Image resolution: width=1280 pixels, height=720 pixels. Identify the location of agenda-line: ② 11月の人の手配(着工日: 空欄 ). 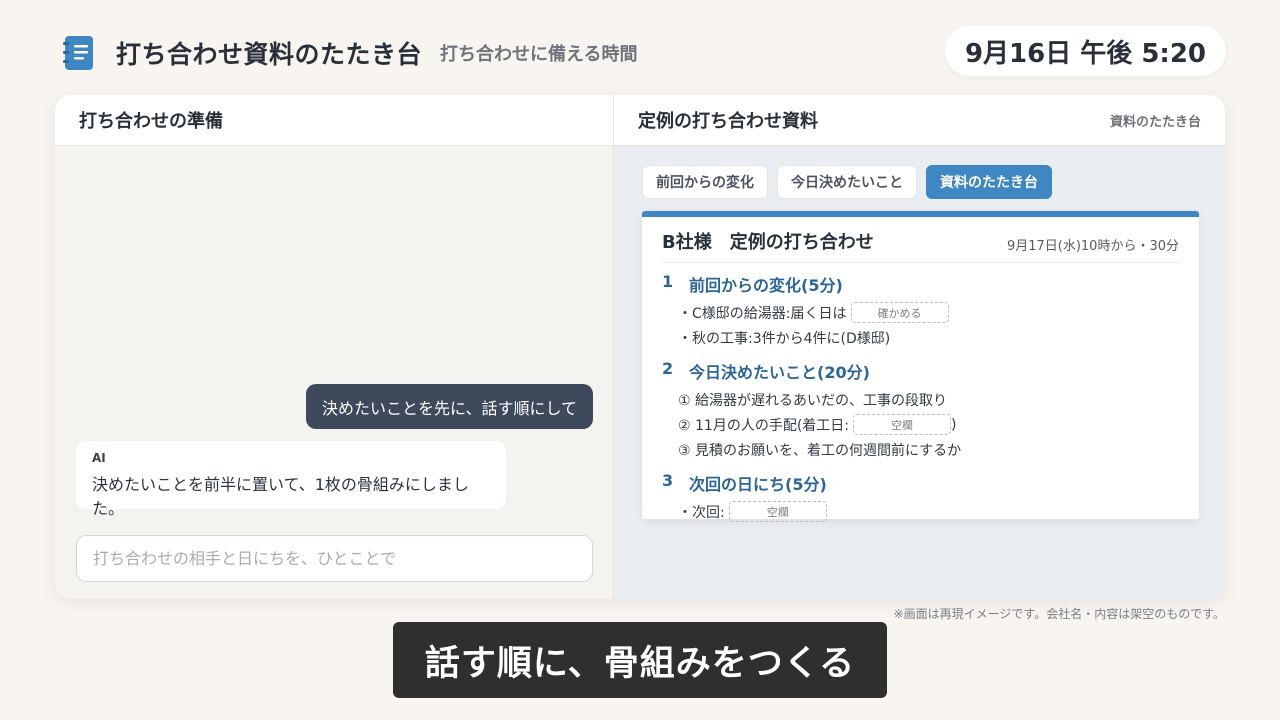
(920, 424).